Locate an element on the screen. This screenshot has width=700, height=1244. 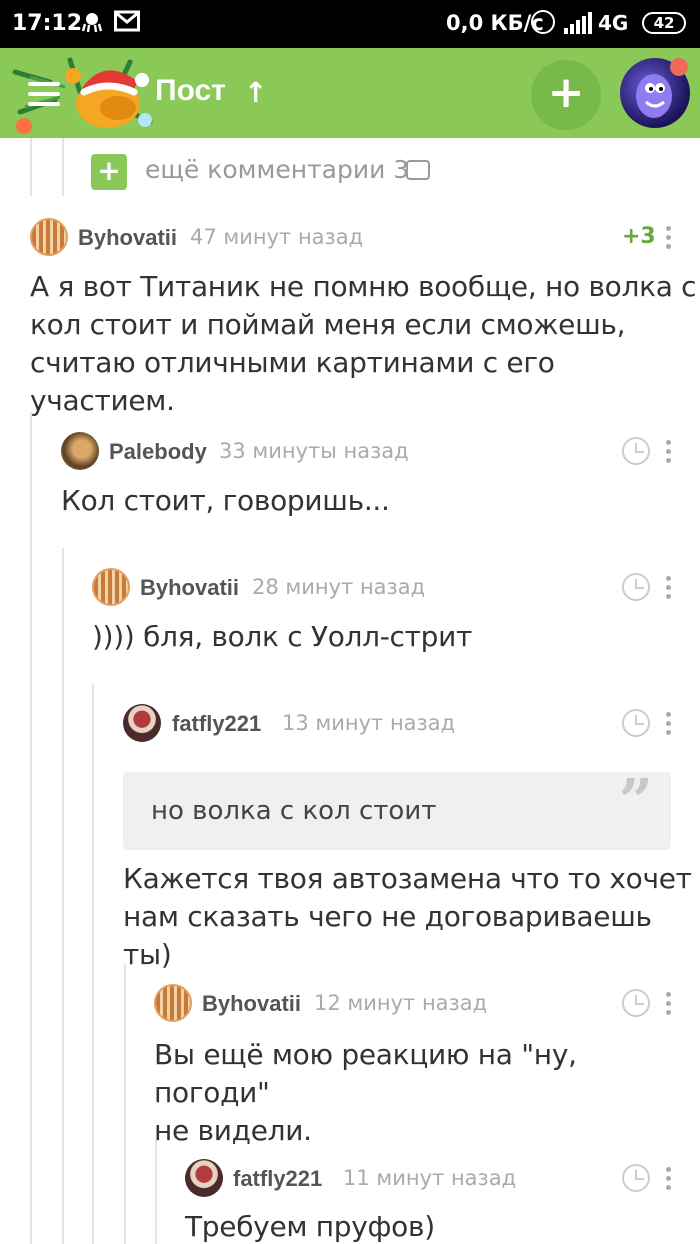
comment-time: 11 минут назад is located at coordinates (430, 1178).